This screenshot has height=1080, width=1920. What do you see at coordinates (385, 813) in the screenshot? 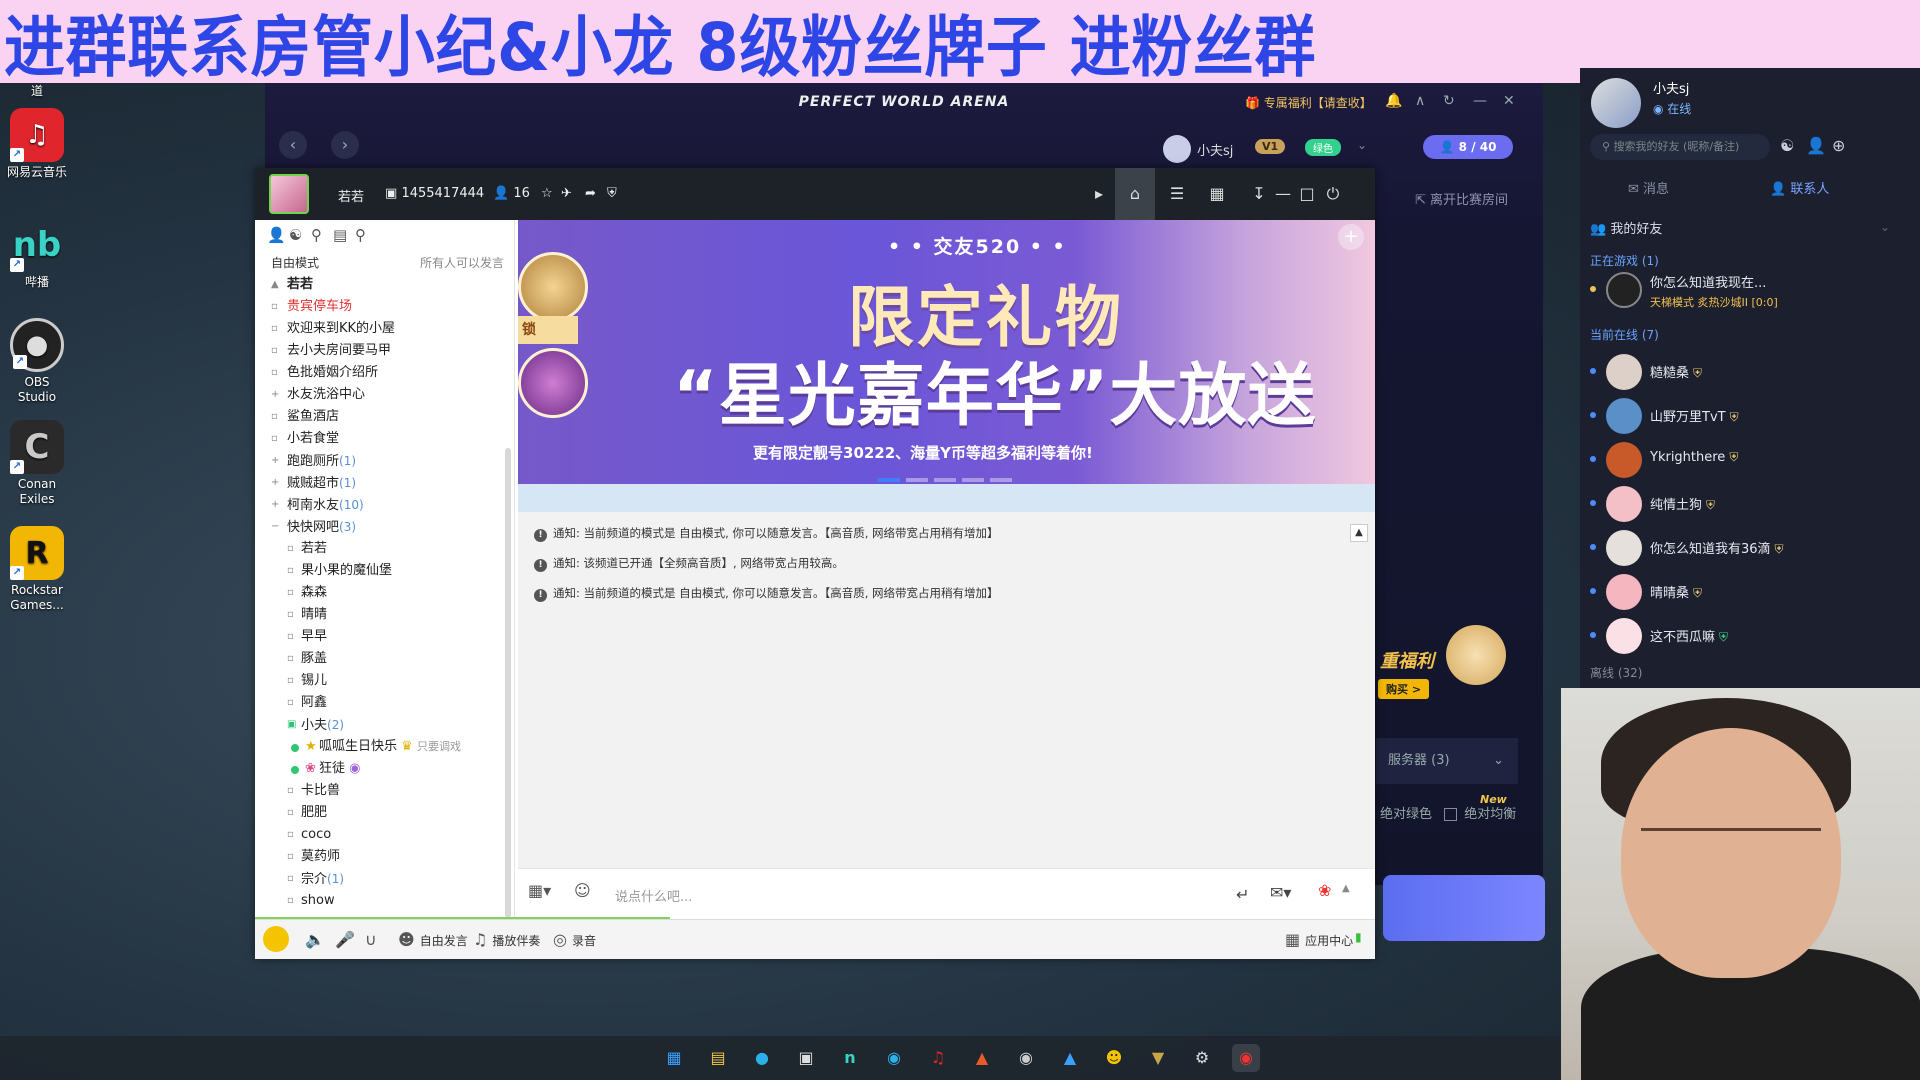
I see `subchannel-item: ▫ 肥肥` at bounding box center [385, 813].